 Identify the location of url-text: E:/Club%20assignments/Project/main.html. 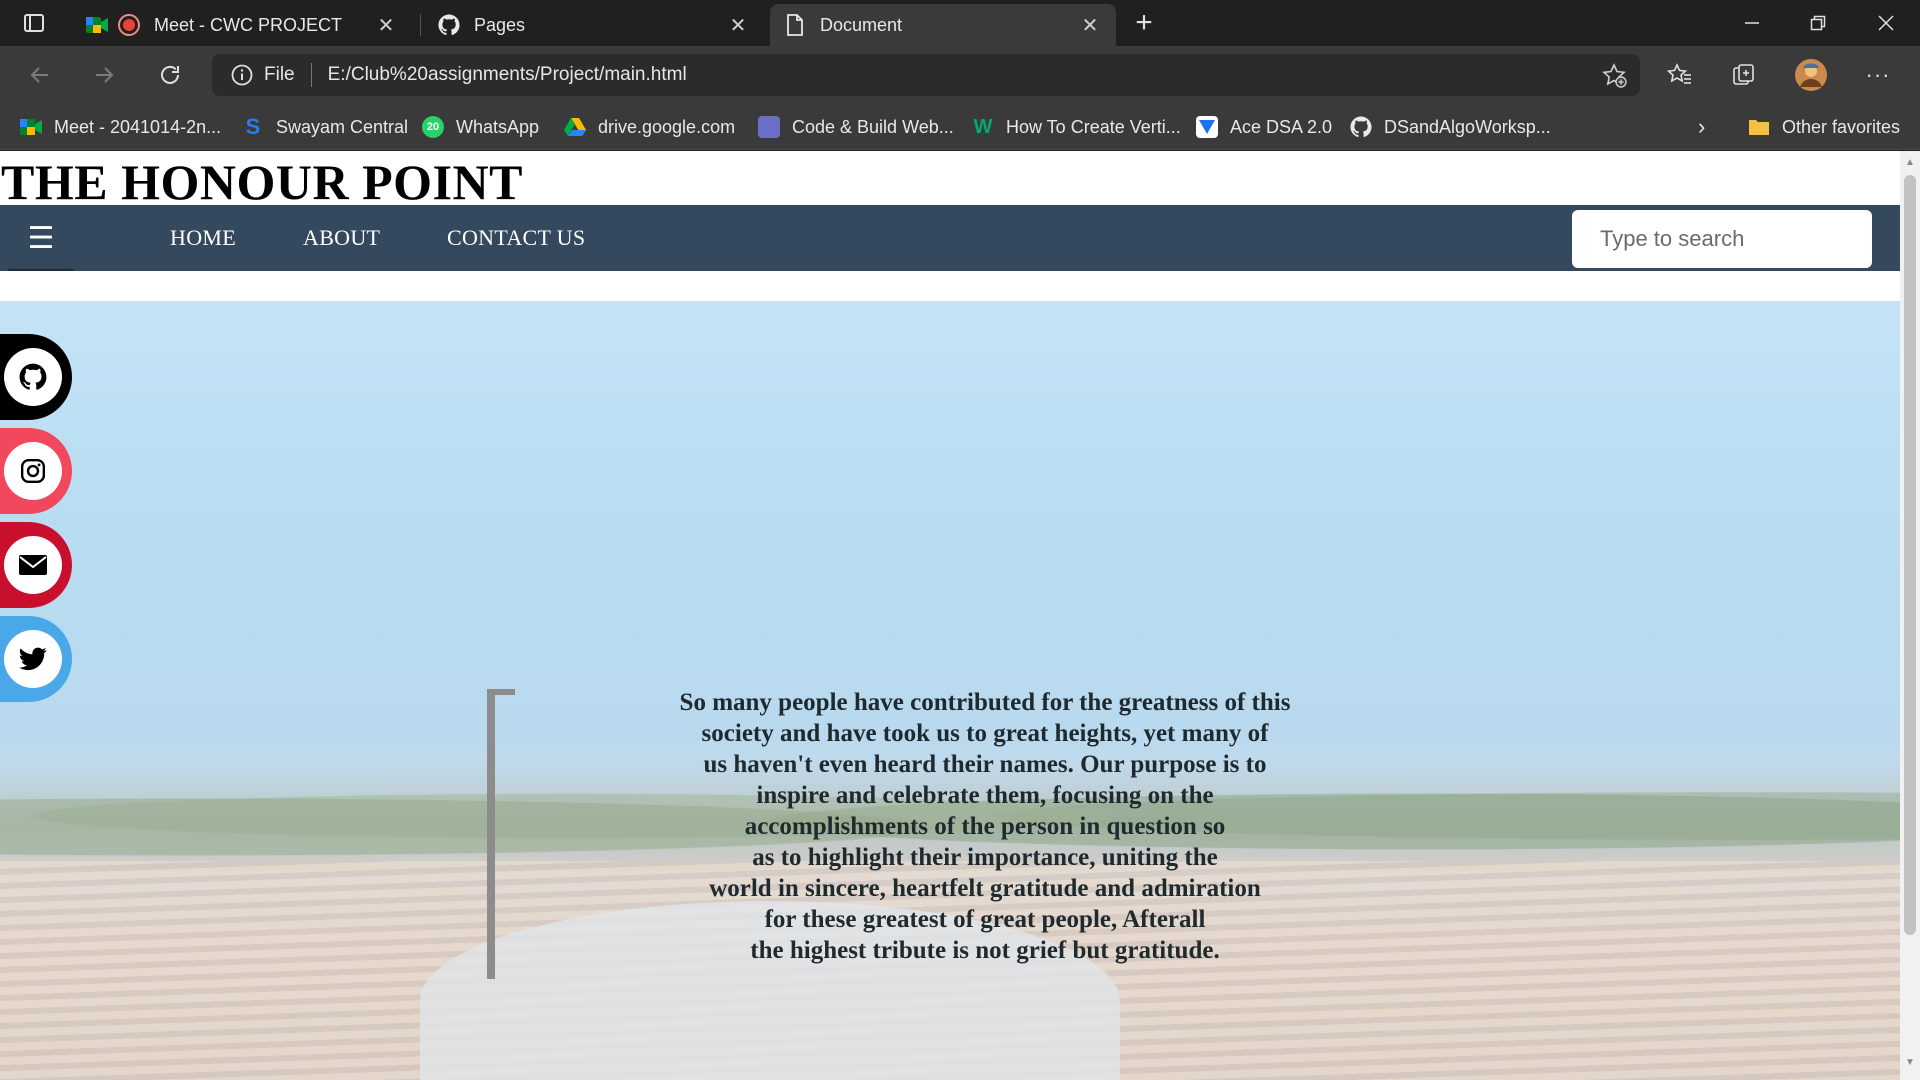
(507, 74).